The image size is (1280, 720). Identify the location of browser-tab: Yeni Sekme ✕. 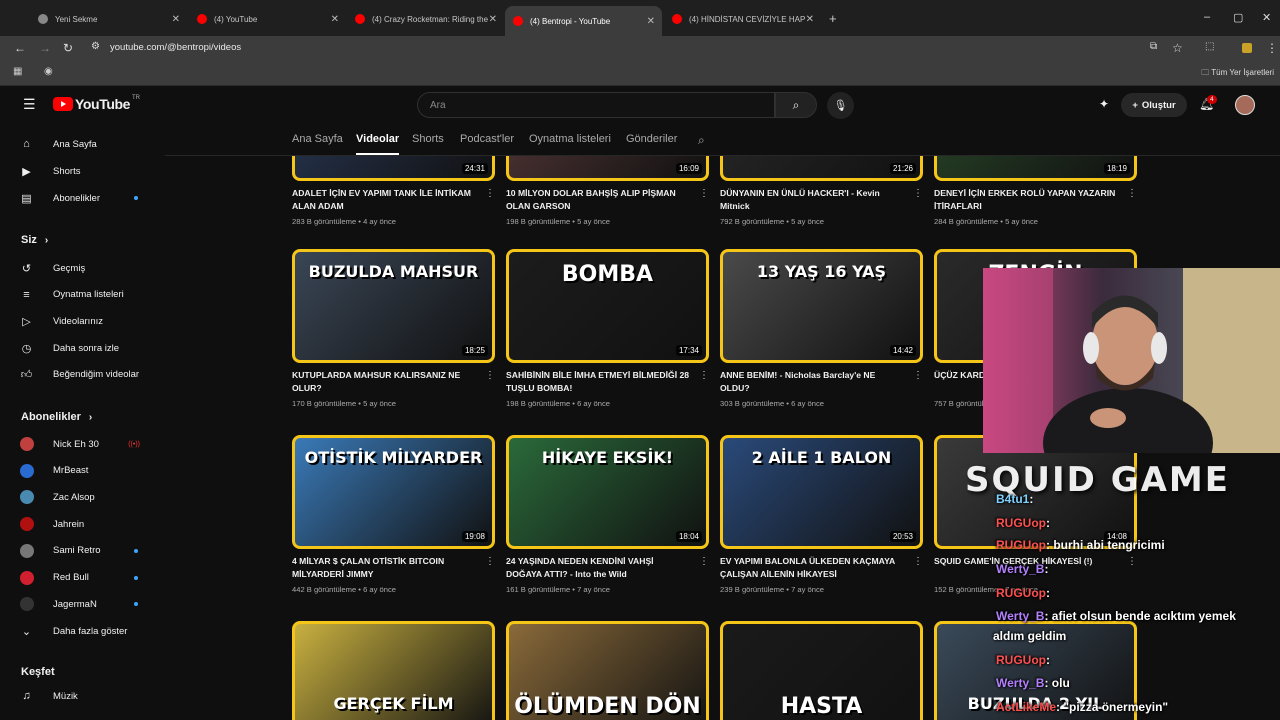
(108, 19).